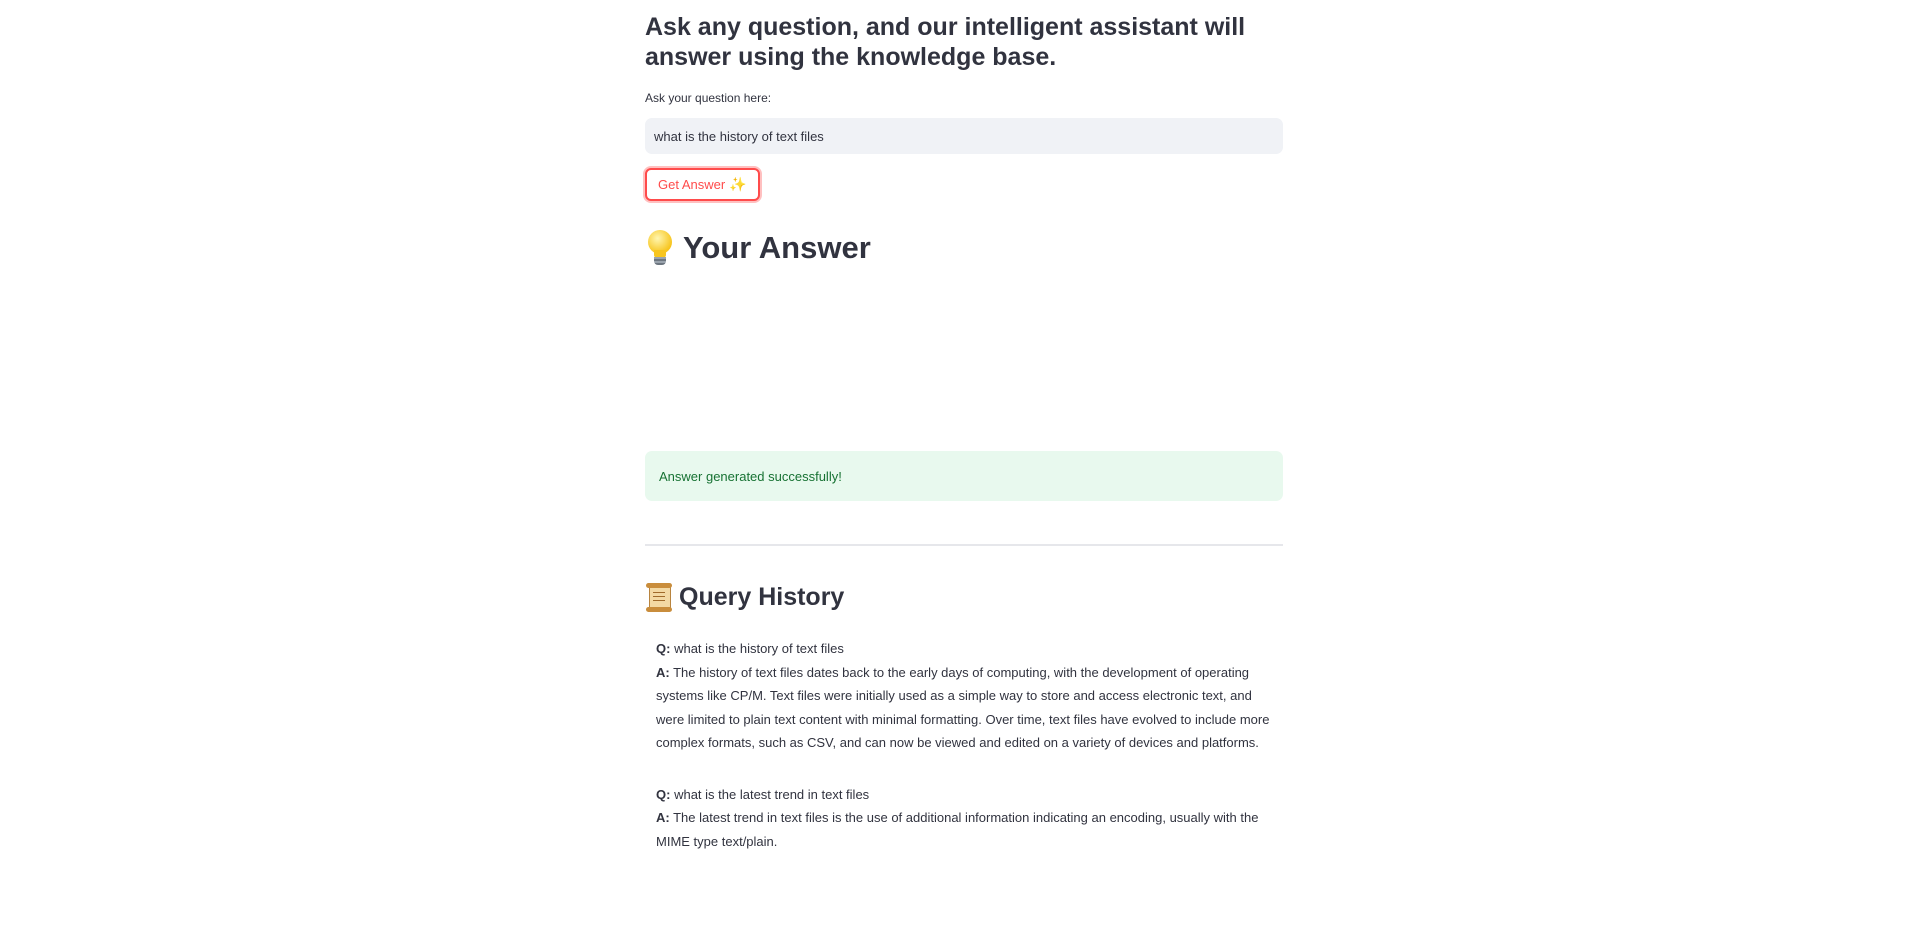  What do you see at coordinates (659, 597) in the screenshot?
I see `scroll-icon` at bounding box center [659, 597].